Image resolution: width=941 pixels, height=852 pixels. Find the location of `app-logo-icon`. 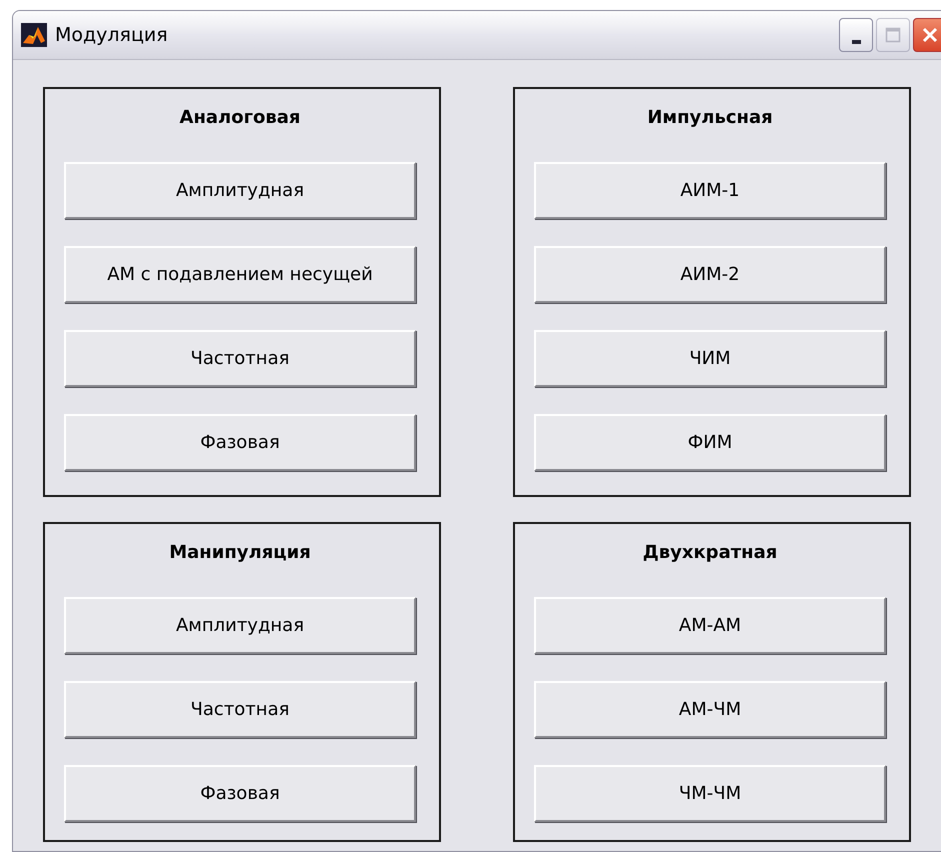

app-logo-icon is located at coordinates (34, 35).